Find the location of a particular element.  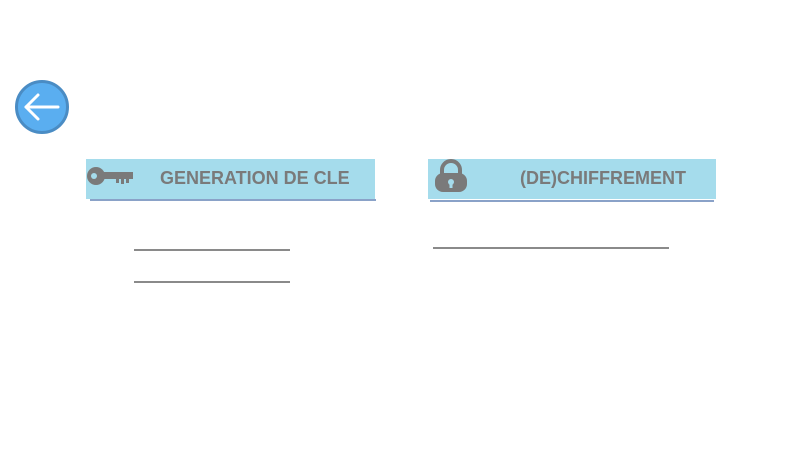

back-button is located at coordinates (42, 107).